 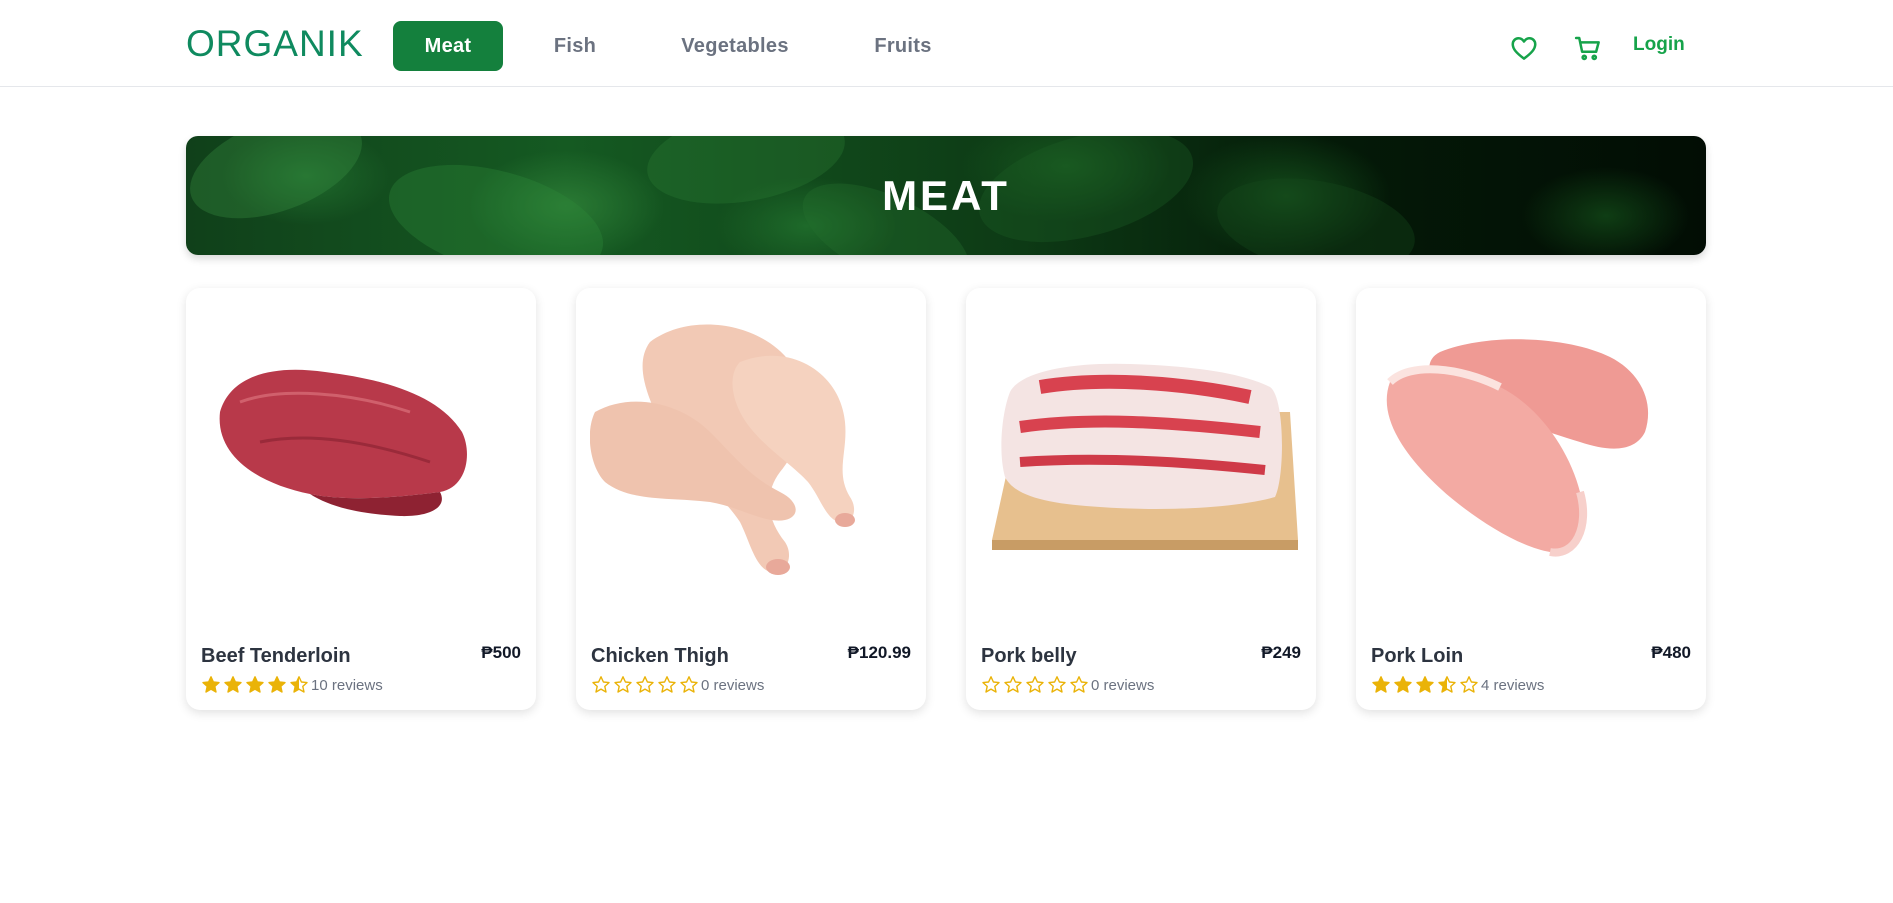 I want to click on pork-loin-image, so click(x=1517, y=448).